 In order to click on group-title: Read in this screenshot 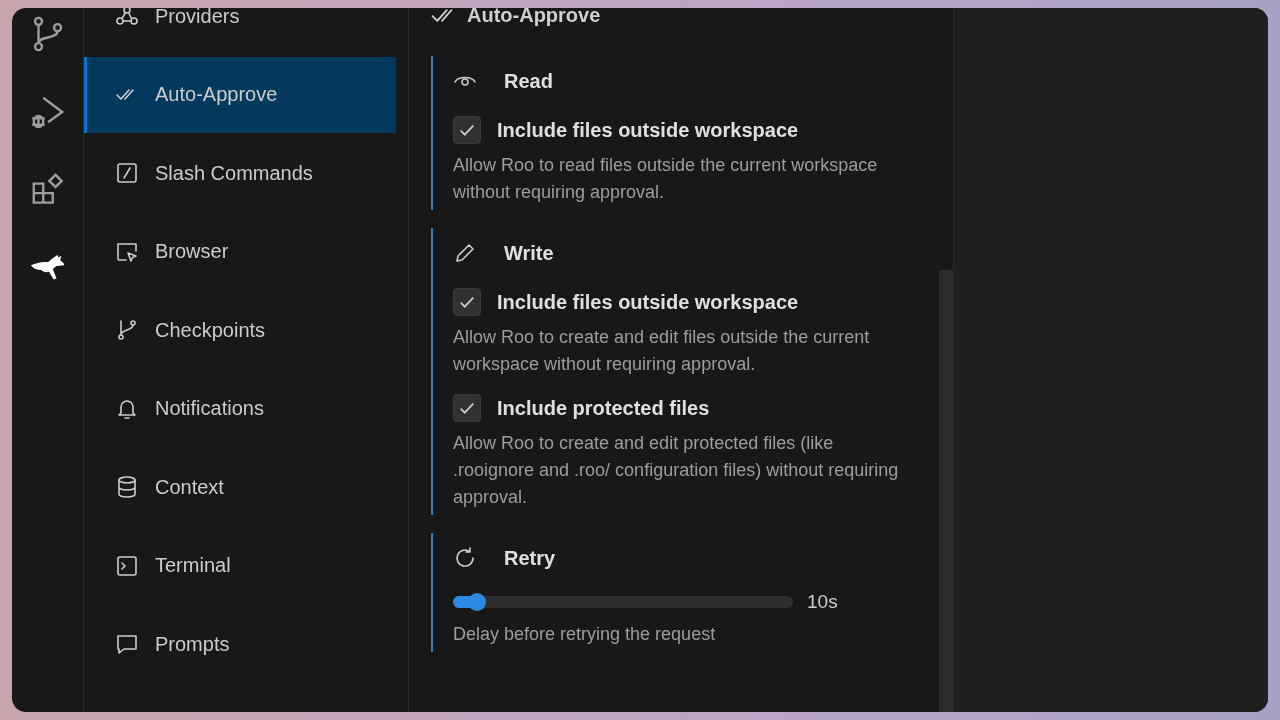, I will do `click(528, 81)`.